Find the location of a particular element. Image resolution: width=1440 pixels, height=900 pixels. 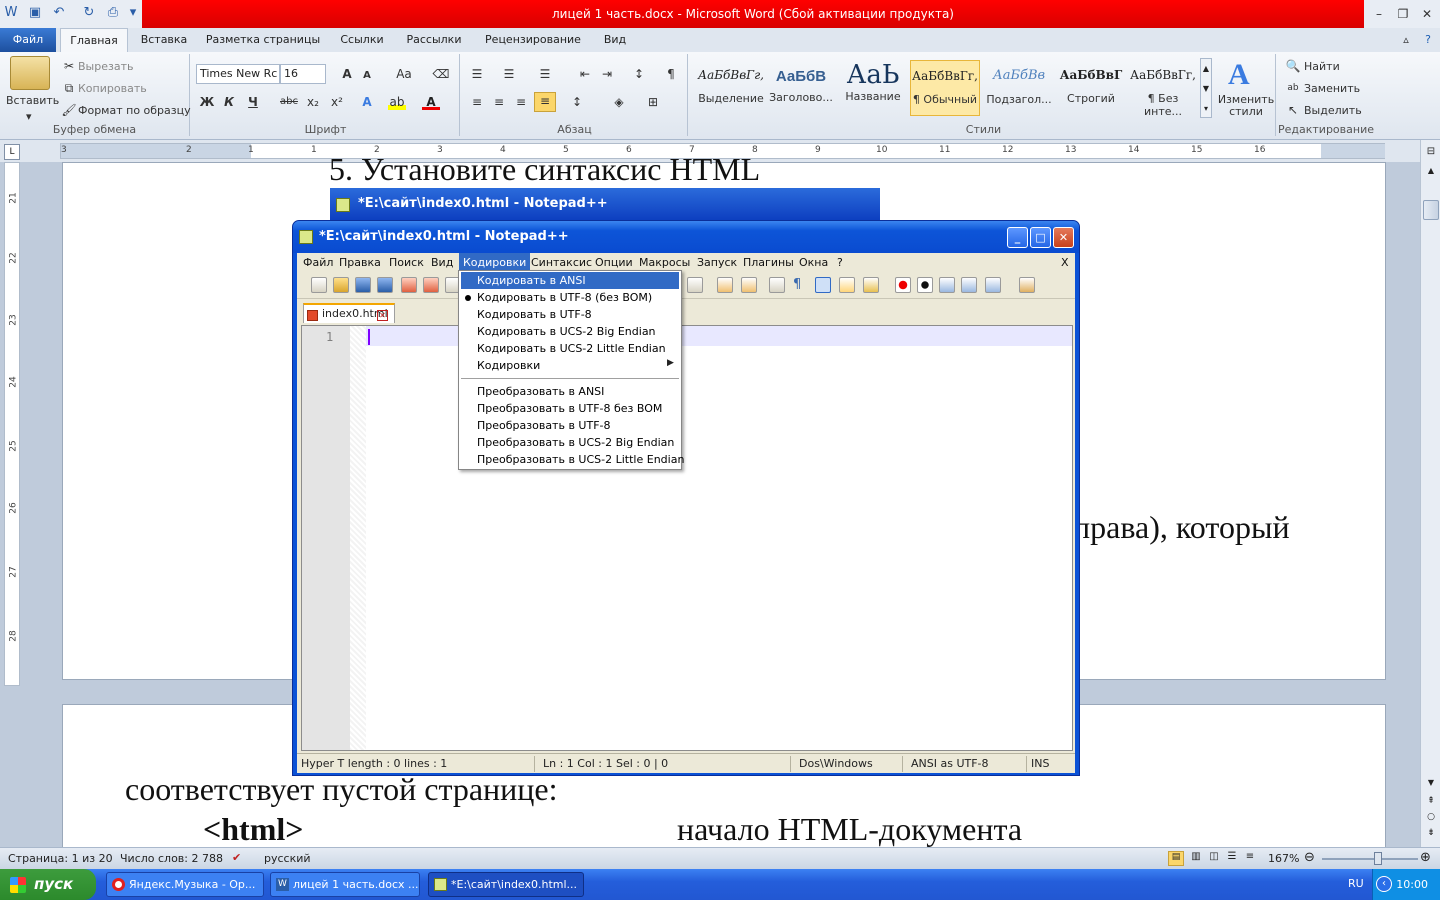

select-icon: ↖ is located at coordinates (1293, 110).